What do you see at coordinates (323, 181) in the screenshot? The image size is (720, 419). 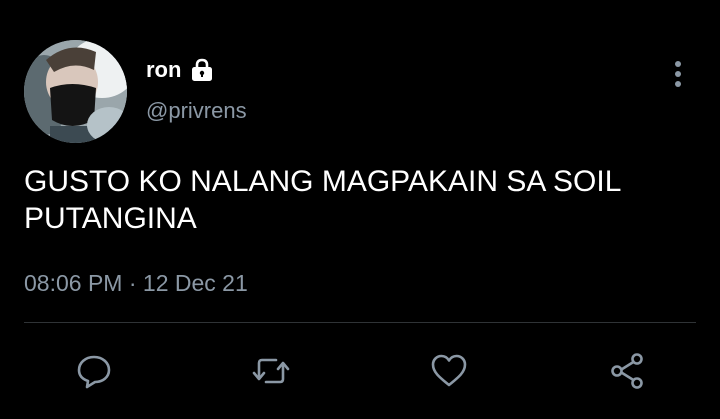 I see `tweet-text-line: GUSTO KO NALANG MAGPAKAIN SA SOIL` at bounding box center [323, 181].